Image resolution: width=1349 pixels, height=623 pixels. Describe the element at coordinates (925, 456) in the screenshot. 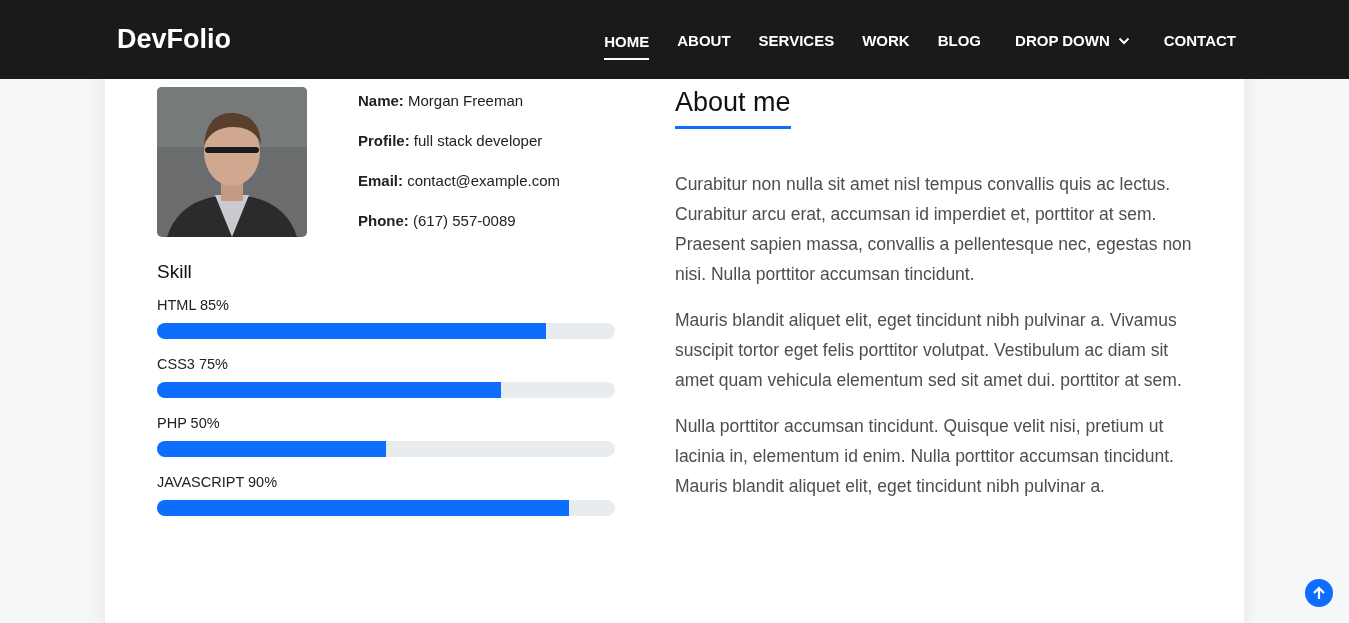

I see `paragraph: Nulla porttitor accumsan tincidunt. Quisque velit nisi, pretium ut lacinia in, elementum id enim. Nulla porttitor accumsan tincidunt. Mauris blandit aliquet elit, eget tincidunt nibh pulvinar a.` at that location.